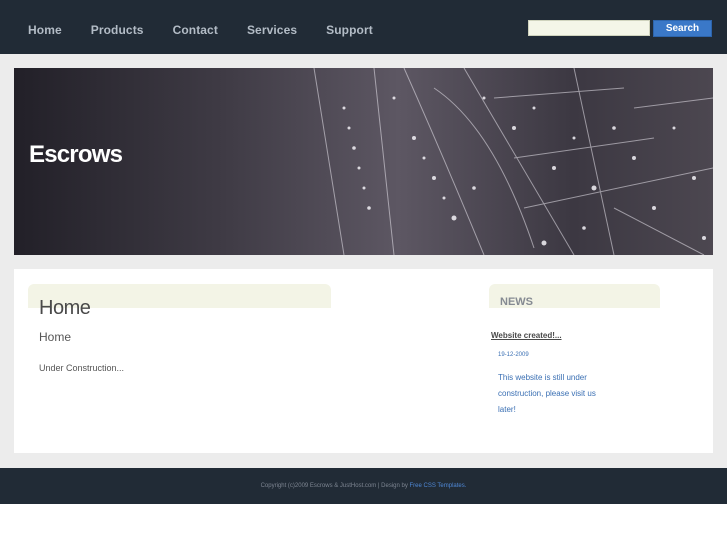  What do you see at coordinates (65, 308) in the screenshot?
I see `page-title: Home` at bounding box center [65, 308].